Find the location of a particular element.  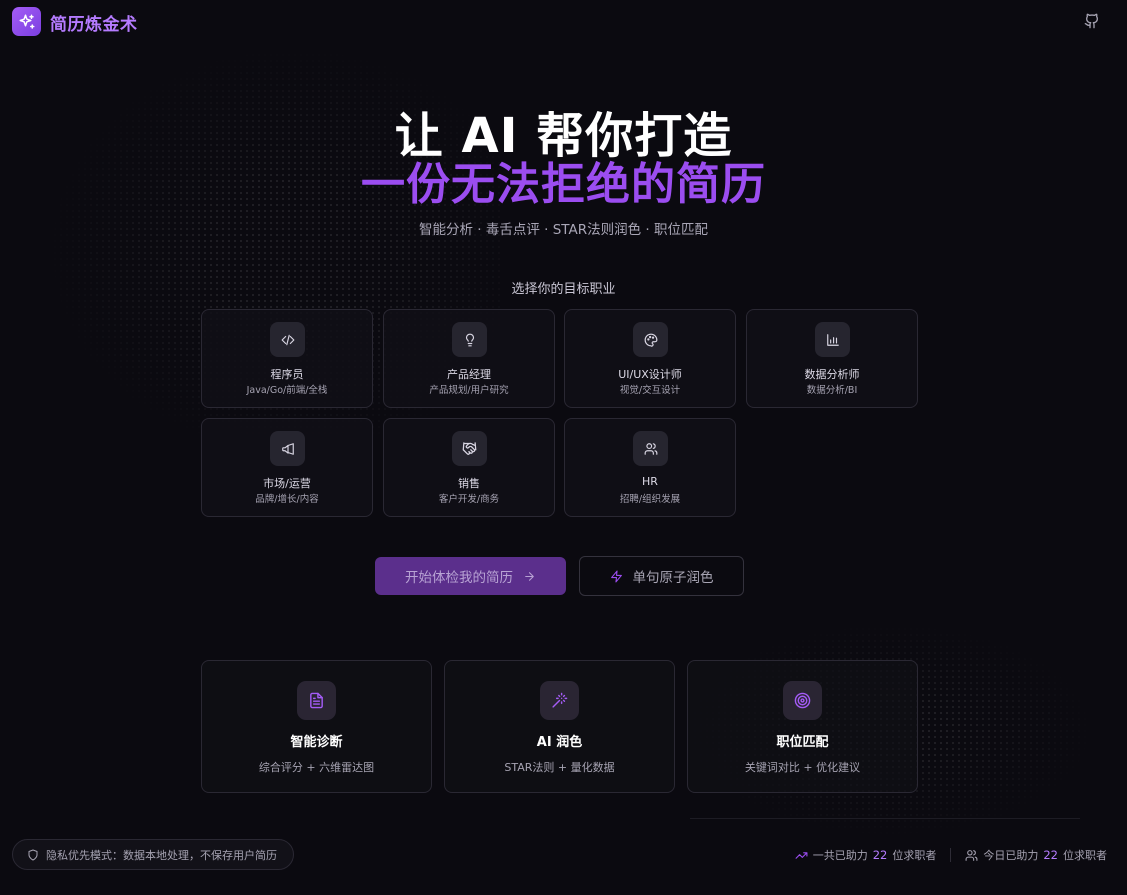

total-prefix: 一共已助力 is located at coordinates (840, 855).